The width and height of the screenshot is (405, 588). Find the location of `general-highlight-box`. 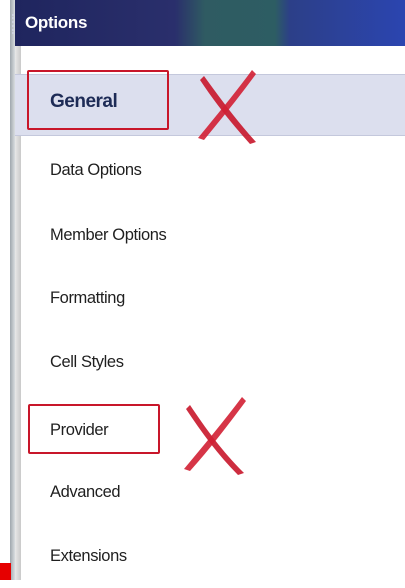

general-highlight-box is located at coordinates (98, 100).